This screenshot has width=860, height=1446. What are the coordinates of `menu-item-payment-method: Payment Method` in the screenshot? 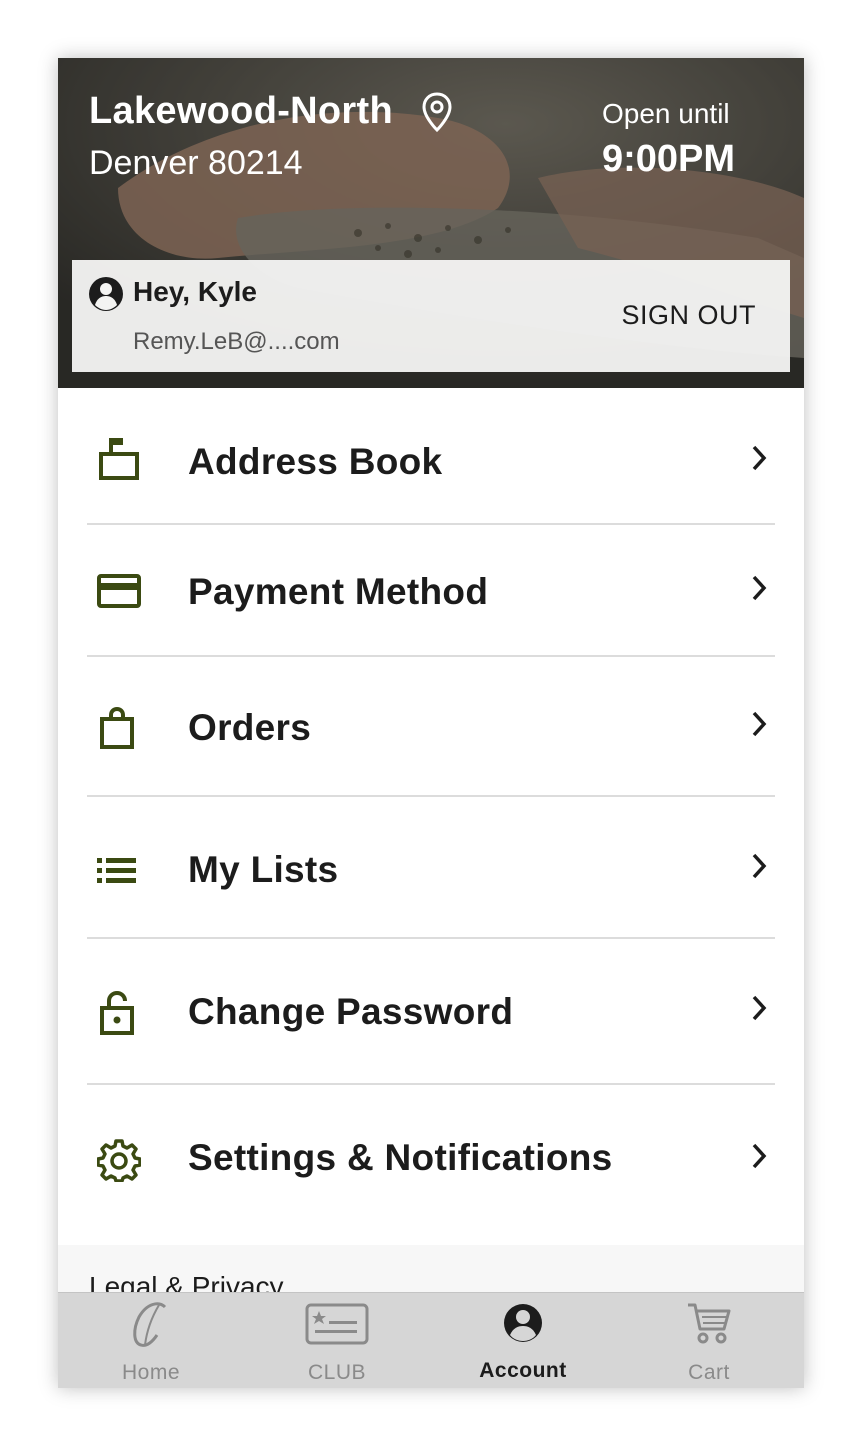 It's located at (431, 591).